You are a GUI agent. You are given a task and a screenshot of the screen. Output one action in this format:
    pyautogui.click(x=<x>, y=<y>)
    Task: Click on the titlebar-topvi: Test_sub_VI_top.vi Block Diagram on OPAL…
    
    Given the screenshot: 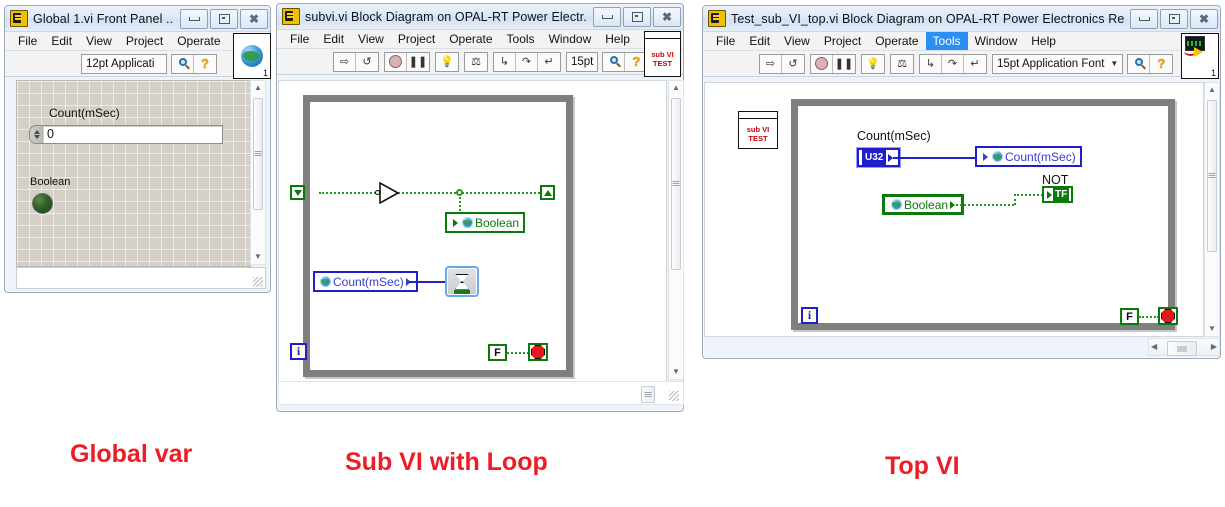 What is the action you would take?
    pyautogui.click(x=961, y=18)
    